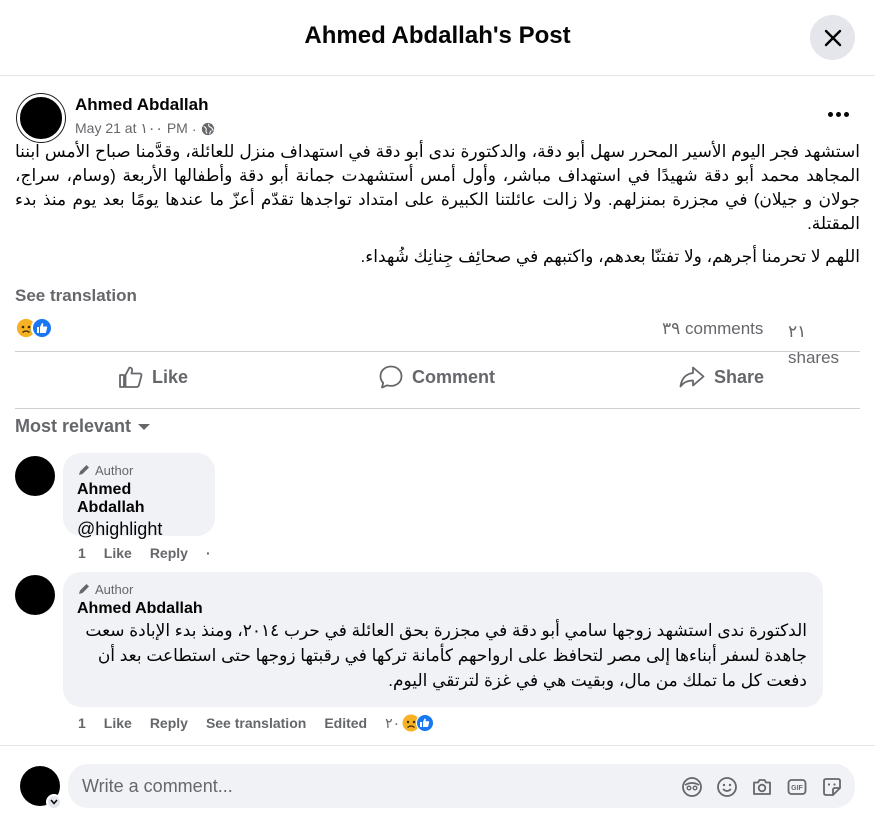 The width and height of the screenshot is (875, 832). I want to click on post-date: May 21 at ١٠٠ PM, so click(131, 128).